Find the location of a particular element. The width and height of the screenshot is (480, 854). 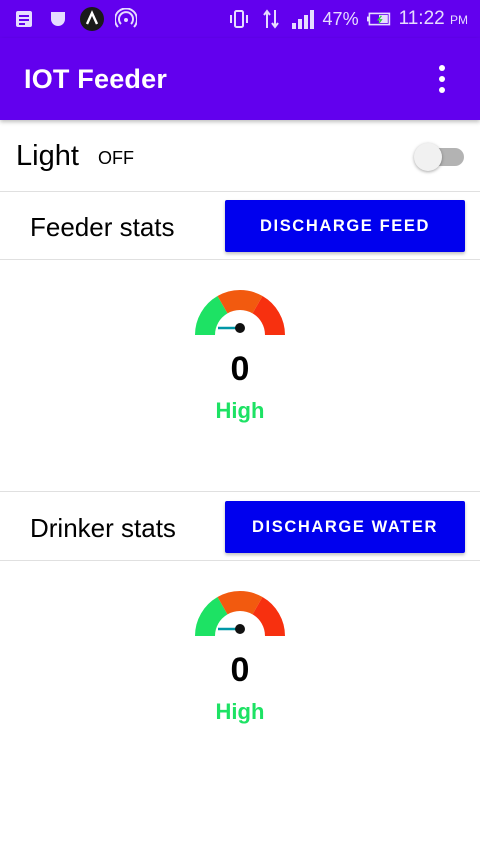

discharge-feed-button: DISCHARGE FEED is located at coordinates (345, 226).